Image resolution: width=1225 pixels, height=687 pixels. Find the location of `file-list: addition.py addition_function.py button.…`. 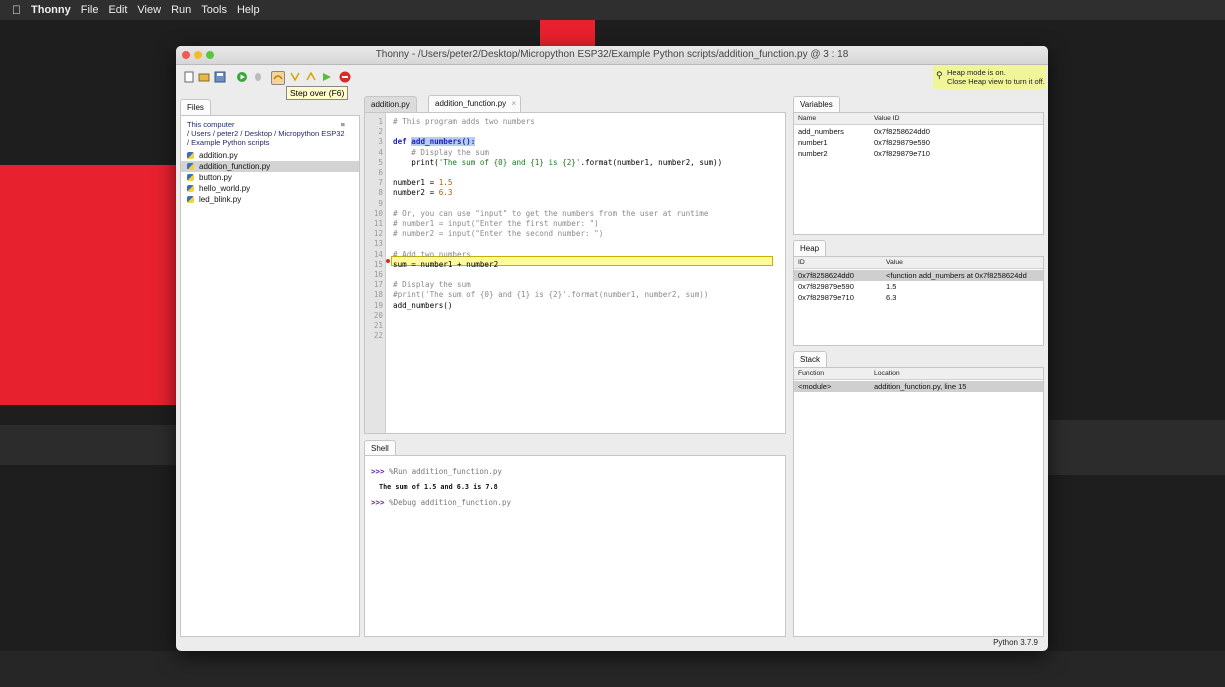

file-list: addition.py addition_function.py button.… is located at coordinates (270, 177).